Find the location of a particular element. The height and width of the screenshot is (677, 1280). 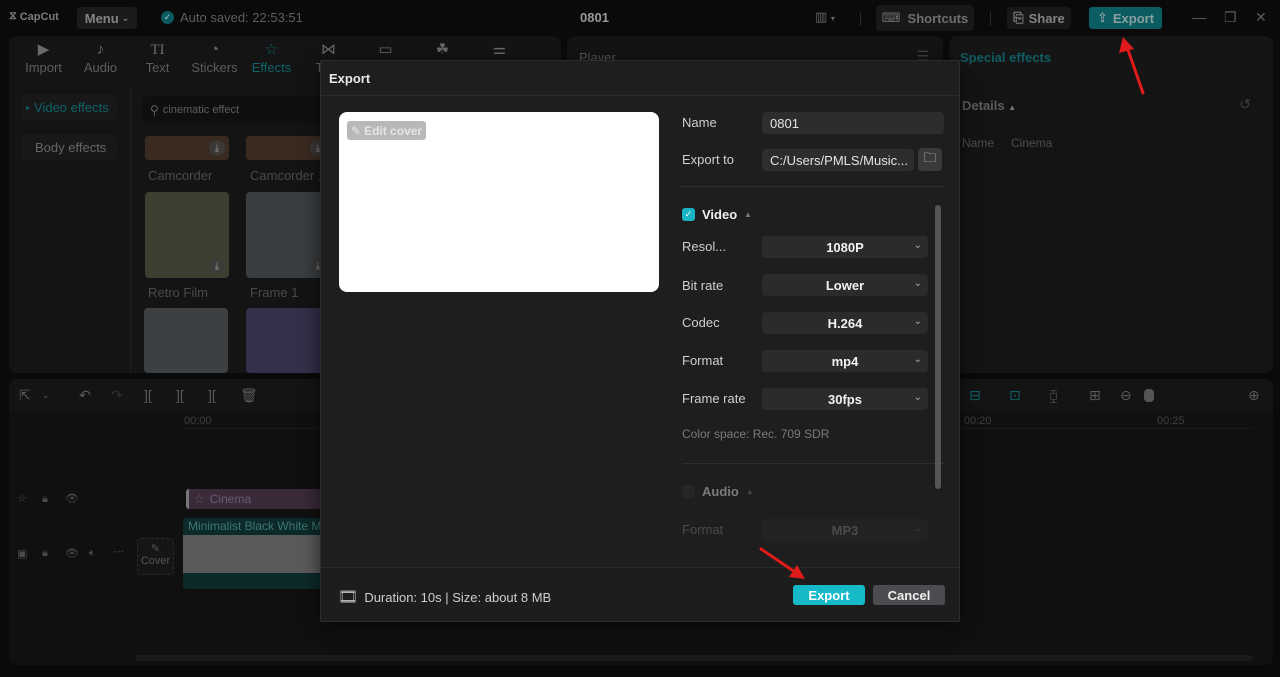

bitrate-label: Bit rate is located at coordinates (703, 285).